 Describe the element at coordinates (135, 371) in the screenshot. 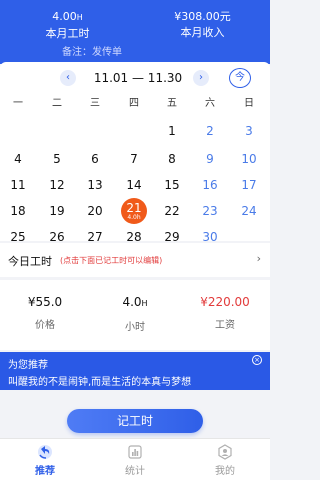

I see `recommend-banner: 为您推荐 叫醒我的不是闹钟,而是生活的本真与梦想 ×` at that location.